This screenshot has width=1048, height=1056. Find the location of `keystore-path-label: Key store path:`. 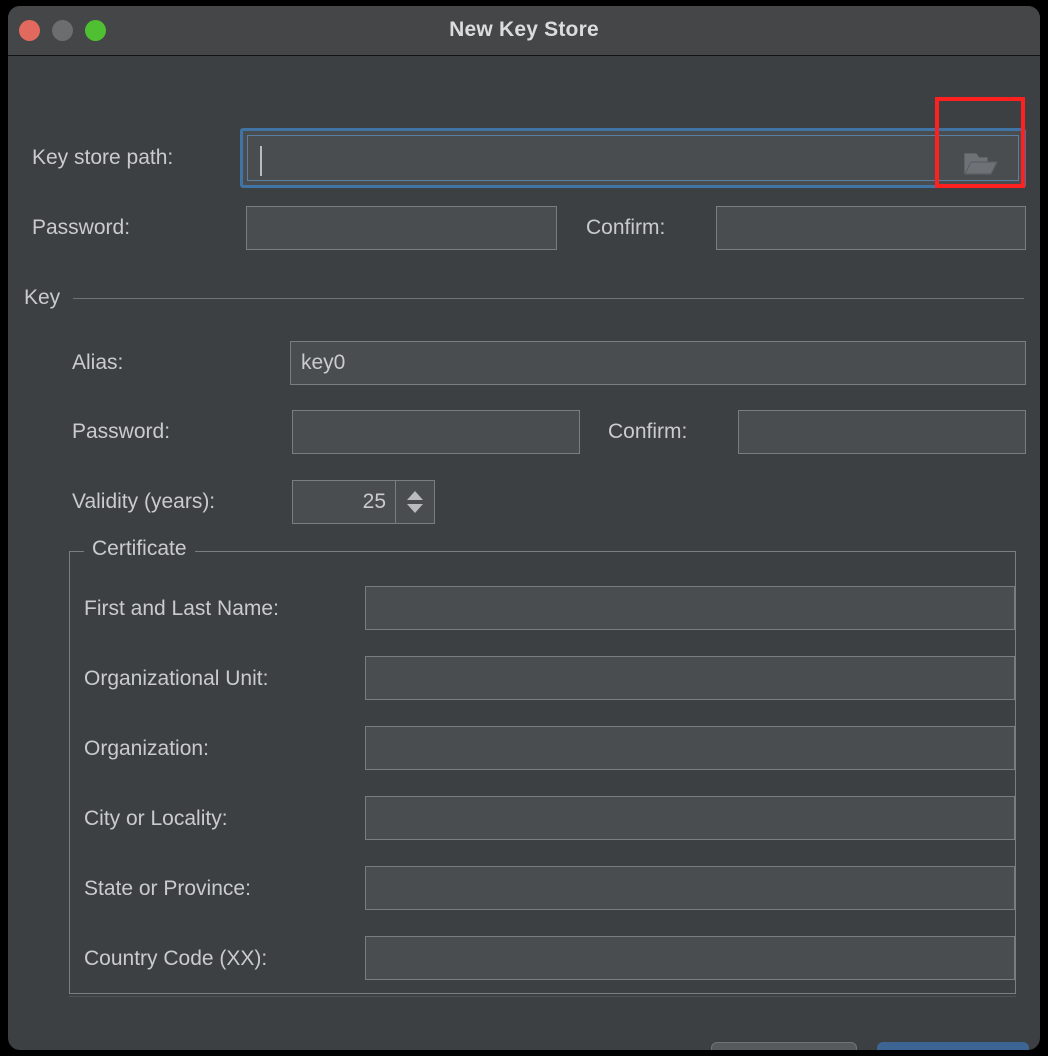

keystore-path-label: Key store path: is located at coordinates (103, 157).